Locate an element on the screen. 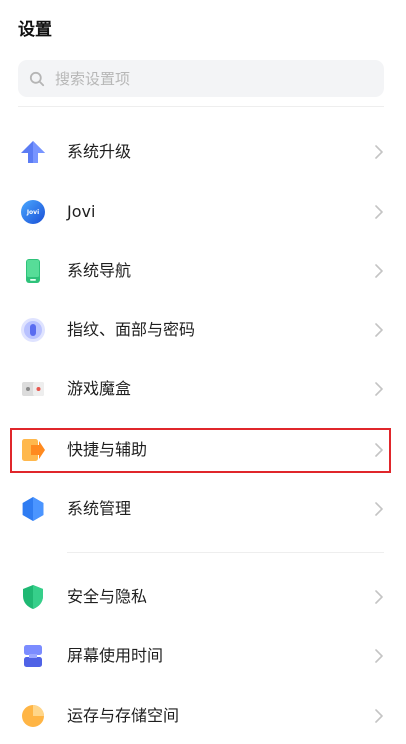 The height and width of the screenshot is (744, 406). settings-item-ram-storage: 运存与存储空间 is located at coordinates (203, 716).